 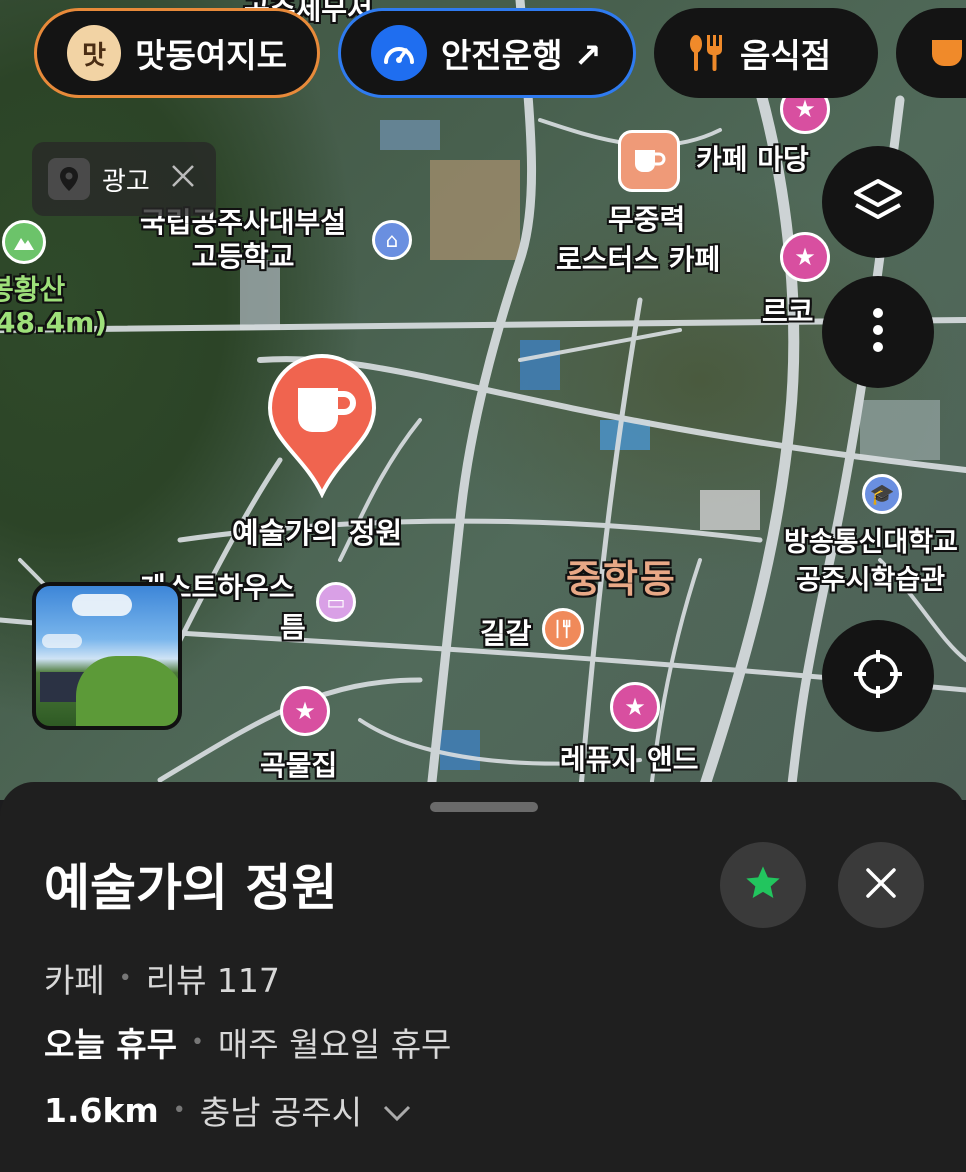 What do you see at coordinates (127, 691) in the screenshot?
I see `tree-shape` at bounding box center [127, 691].